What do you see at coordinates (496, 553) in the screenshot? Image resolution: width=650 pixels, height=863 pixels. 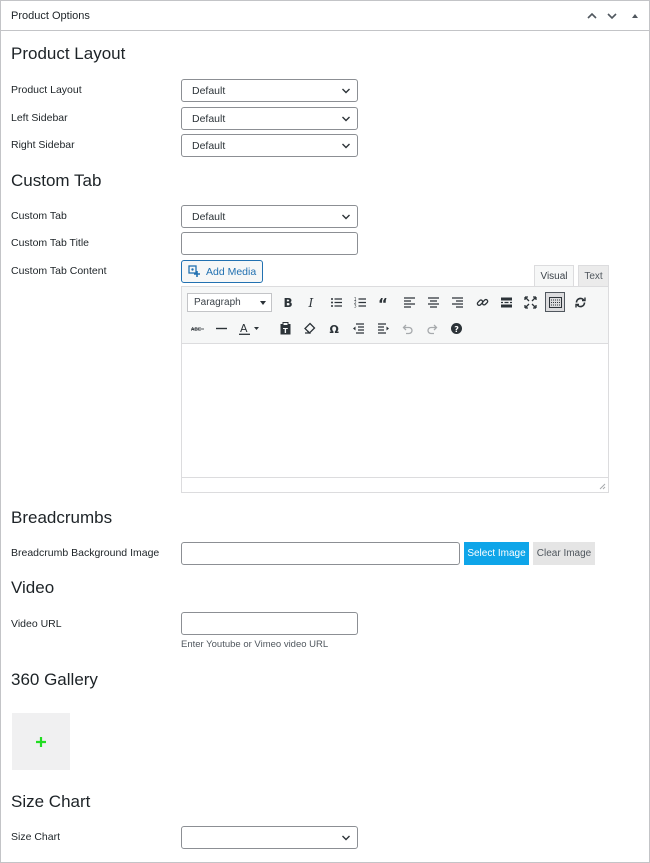 I see `select-image-button: Select Image` at bounding box center [496, 553].